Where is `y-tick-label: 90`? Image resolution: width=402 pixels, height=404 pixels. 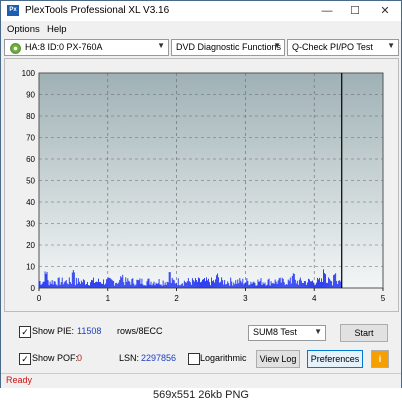
y-tick-label: 90 is located at coordinates (30, 95).